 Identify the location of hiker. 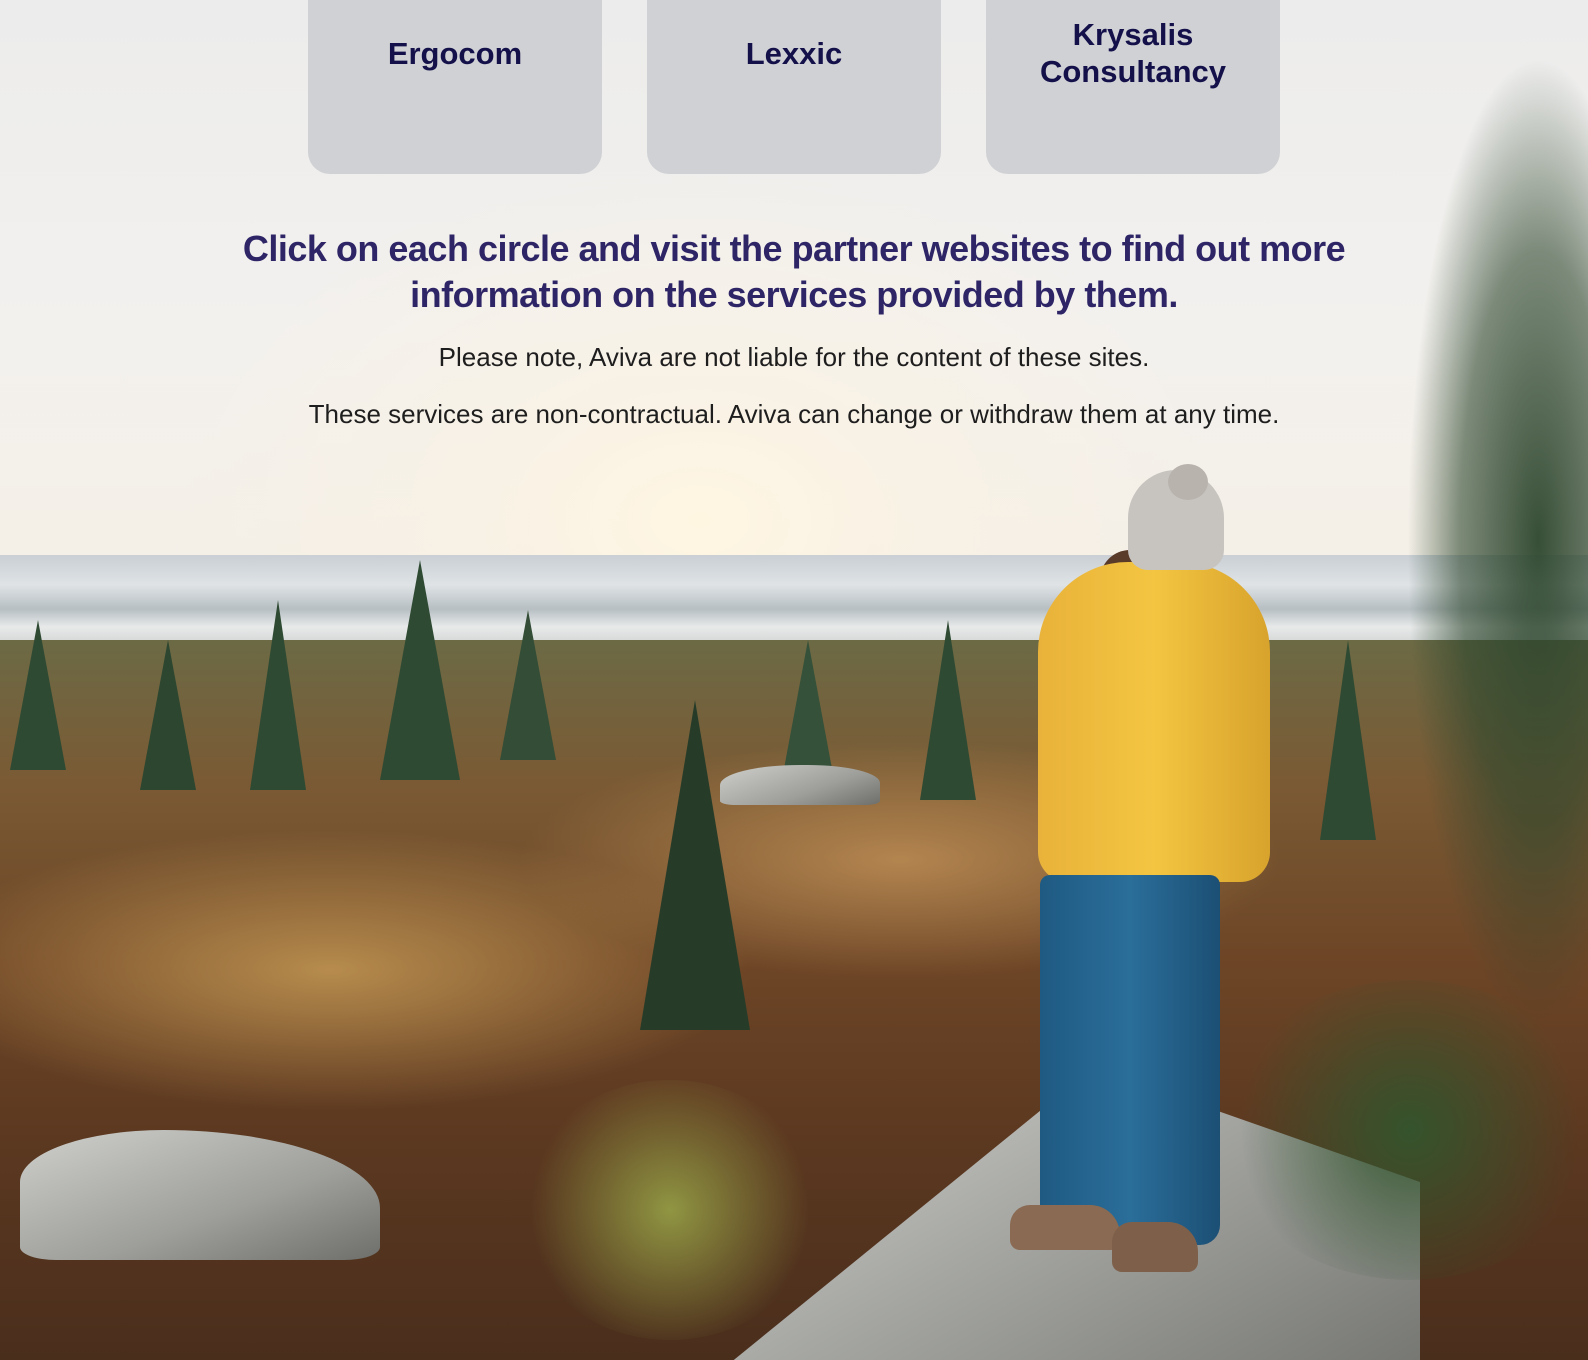
(1145, 877).